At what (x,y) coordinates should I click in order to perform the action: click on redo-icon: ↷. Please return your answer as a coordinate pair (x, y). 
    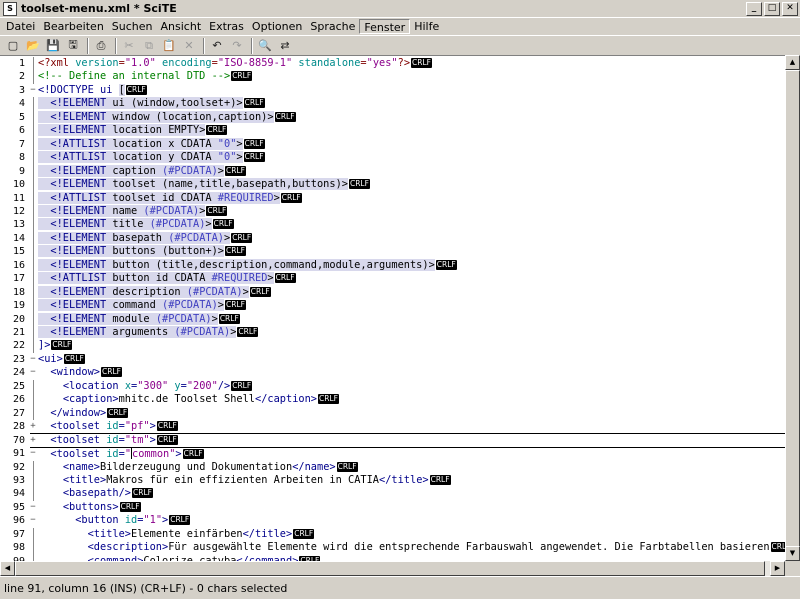
    Looking at the image, I should click on (237, 46).